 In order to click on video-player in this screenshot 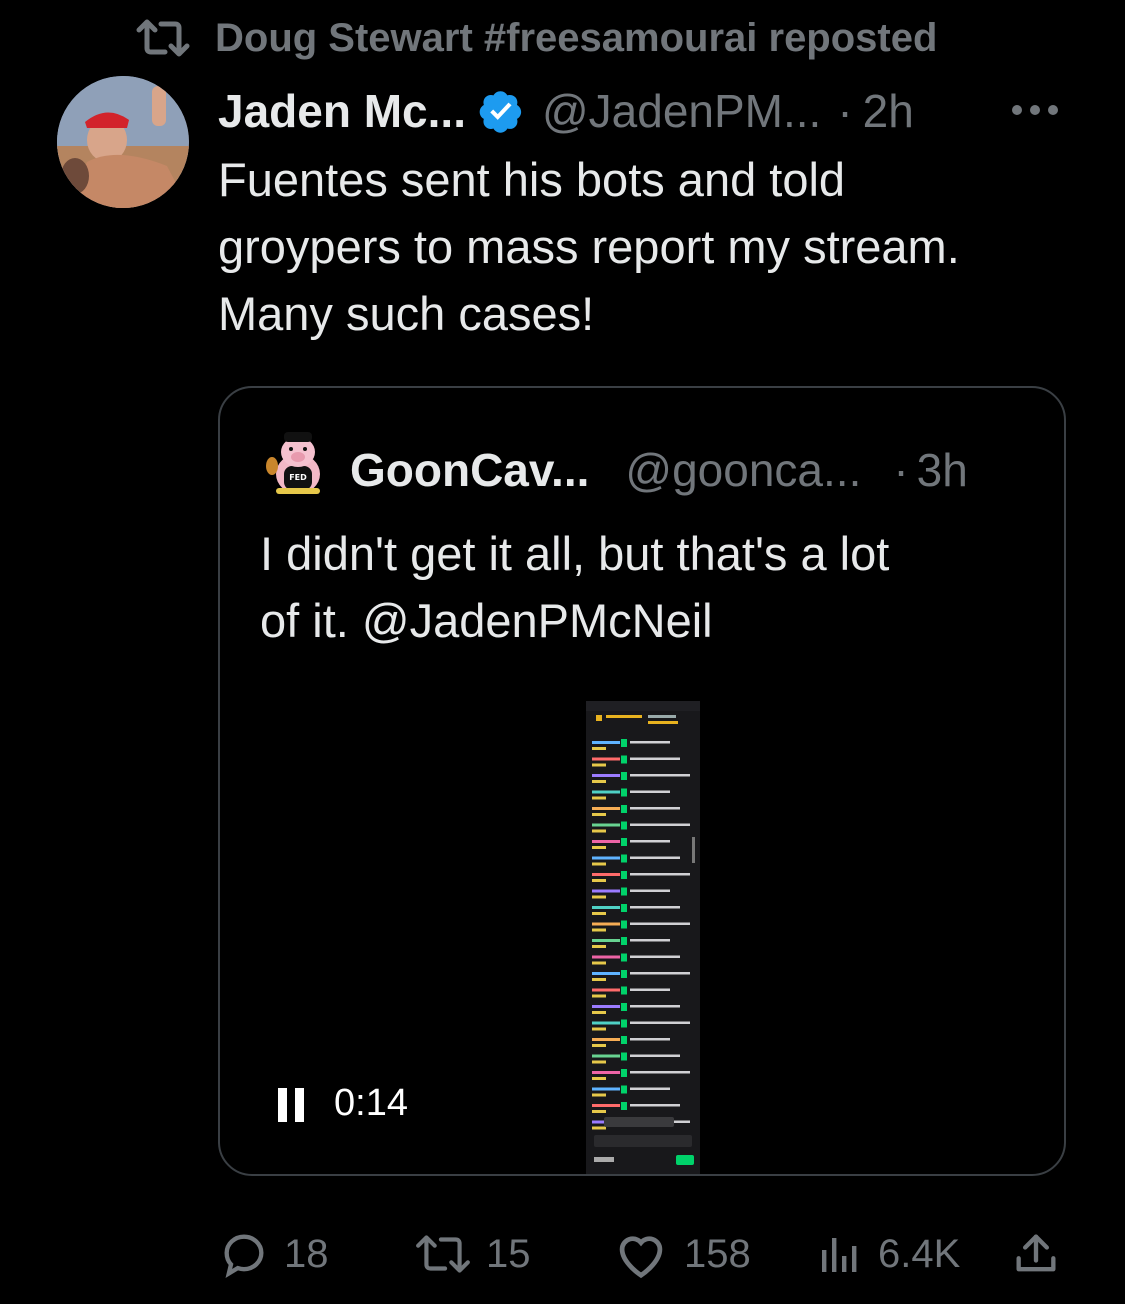, I will do `click(643, 937)`.